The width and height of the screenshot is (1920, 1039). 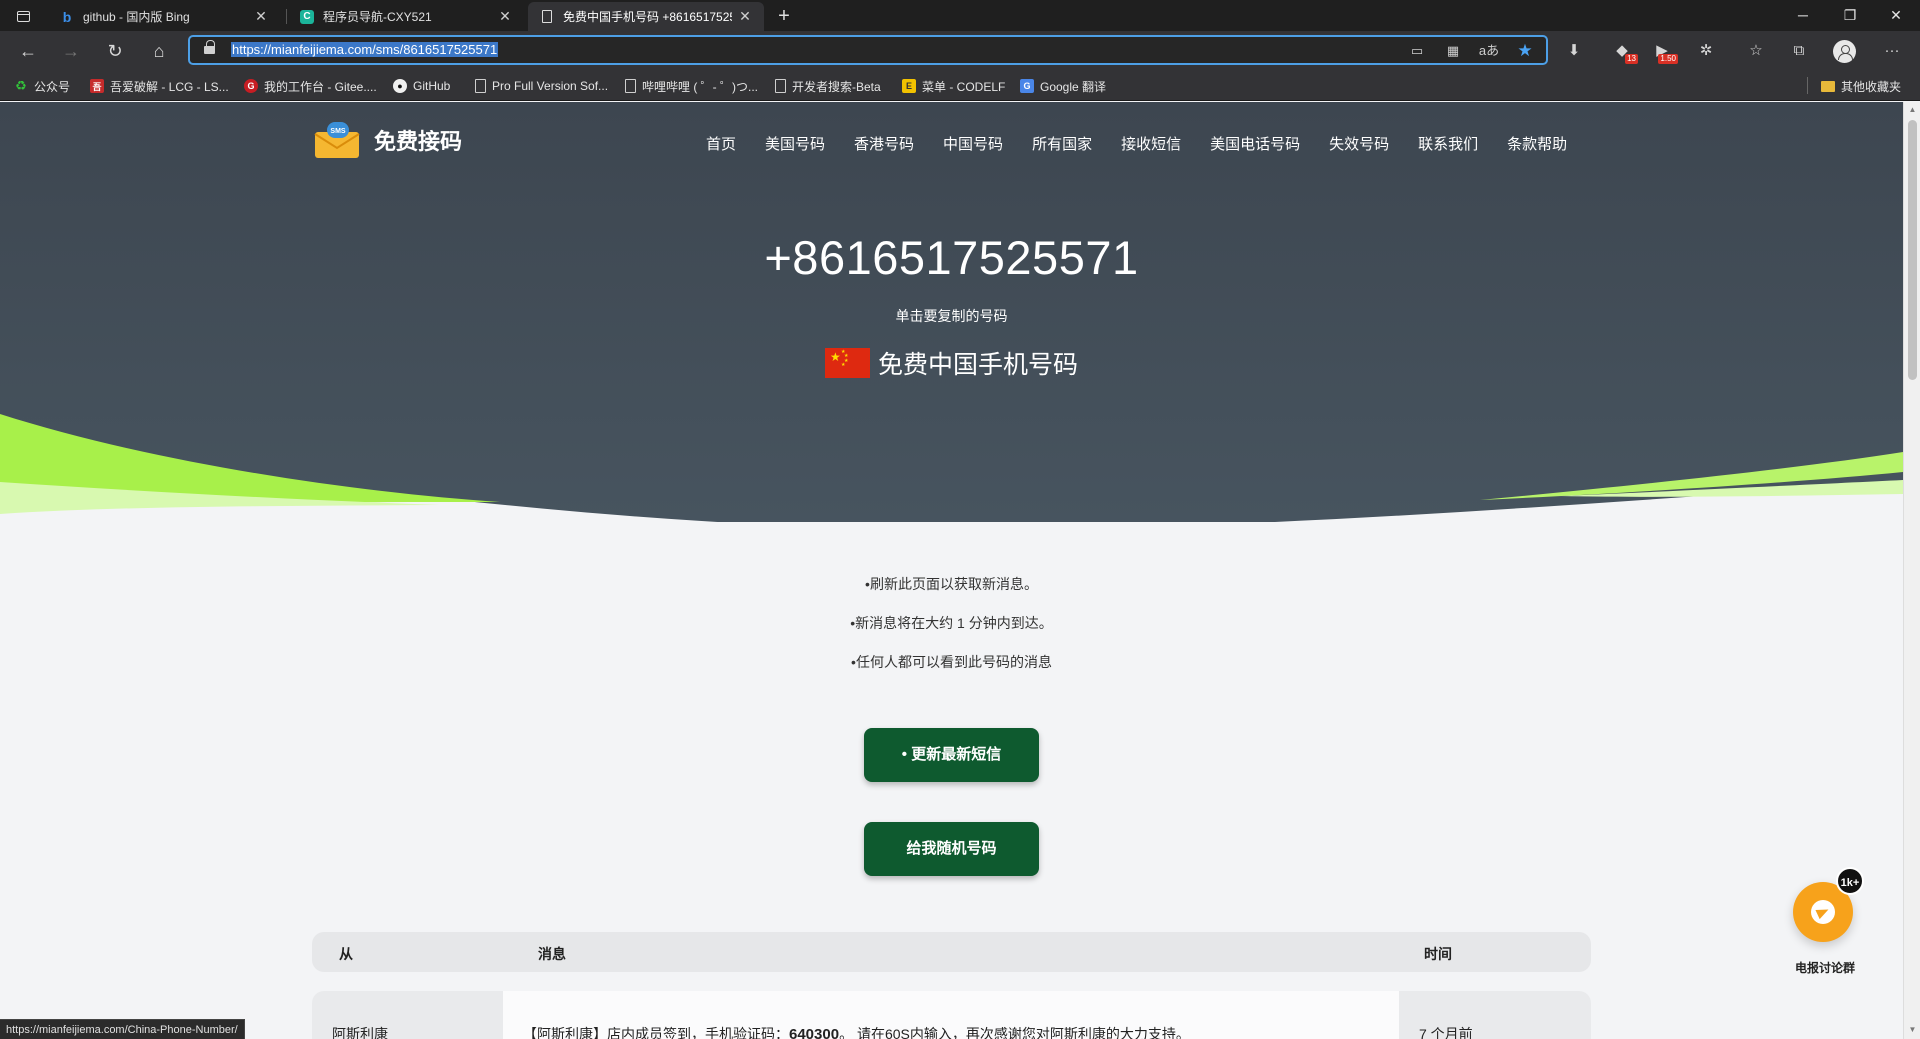 What do you see at coordinates (42, 86) in the screenshot?
I see `bookmark-item: ♻ 公众号` at bounding box center [42, 86].